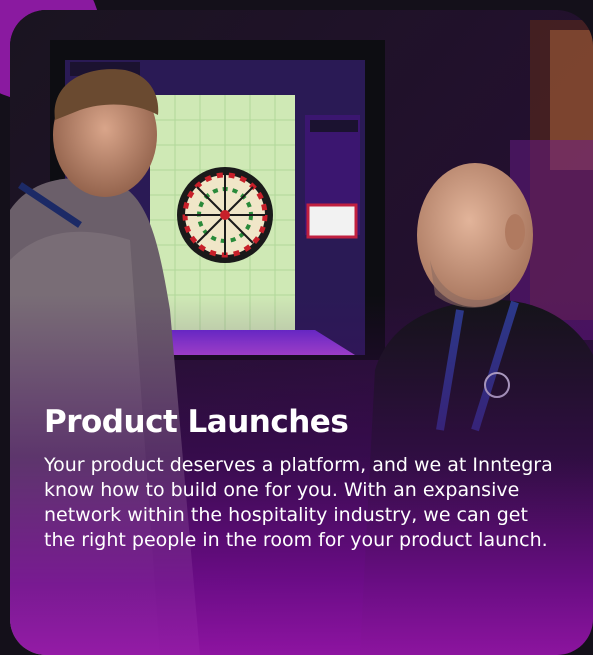 Image resolution: width=593 pixels, height=655 pixels. What do you see at coordinates (225, 215) in the screenshot?
I see `dartboard-graphic` at bounding box center [225, 215].